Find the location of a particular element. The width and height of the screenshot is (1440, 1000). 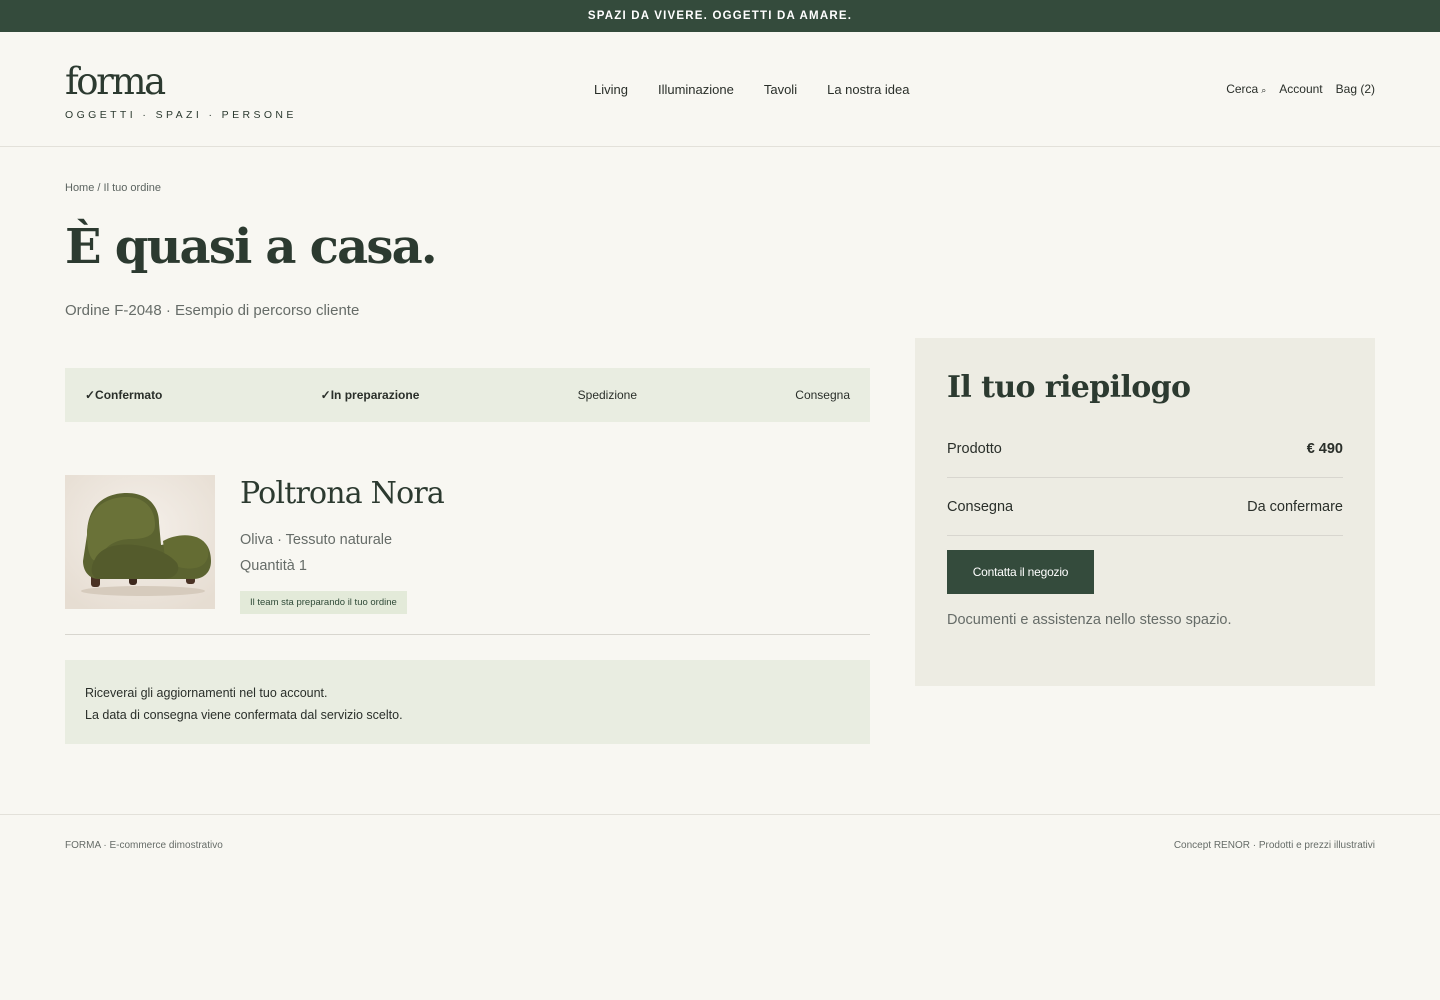

search-icon: ⌕ is located at coordinates (1264, 90).